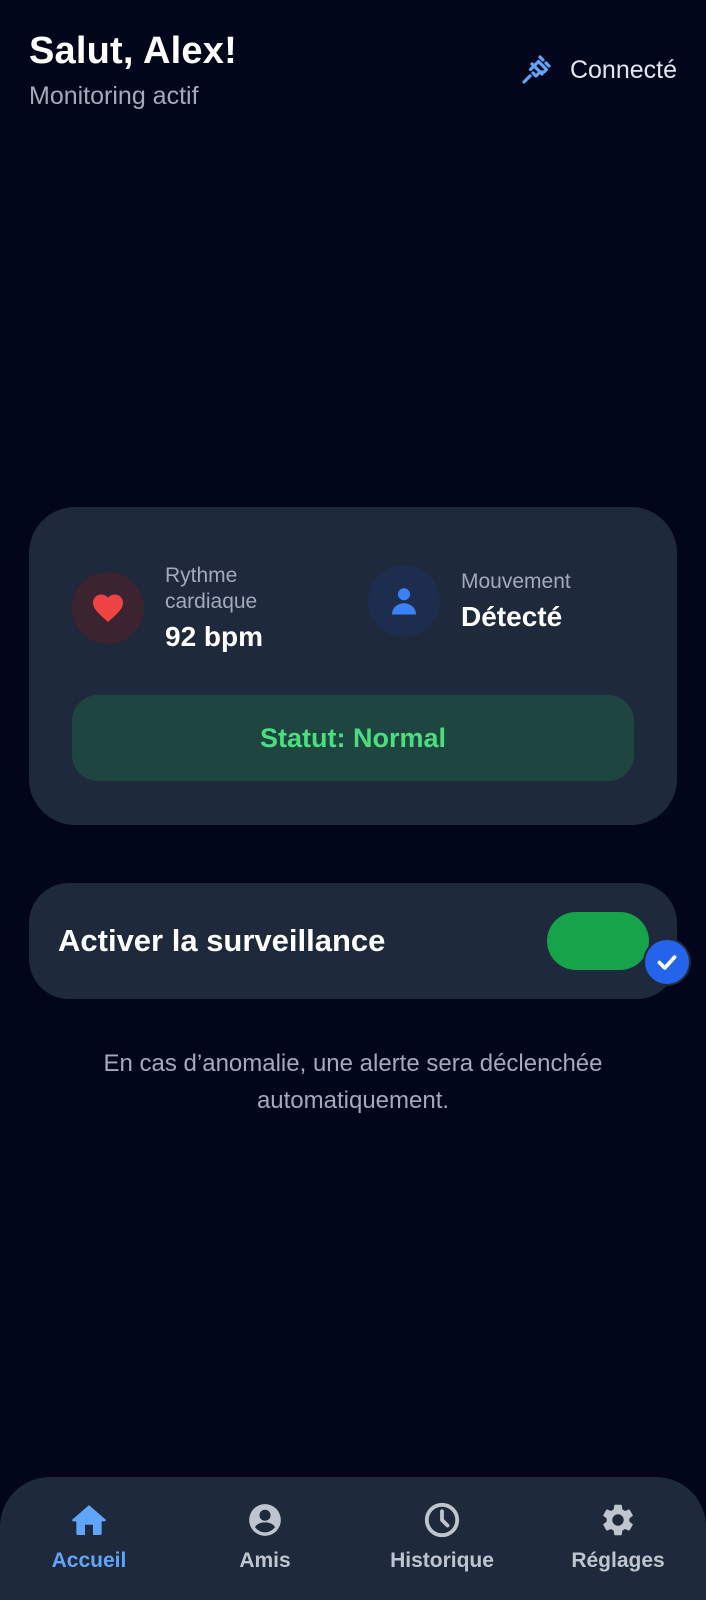 This screenshot has width=706, height=1600. Describe the element at coordinates (512, 616) in the screenshot. I see `movement-value: Détecté` at that location.